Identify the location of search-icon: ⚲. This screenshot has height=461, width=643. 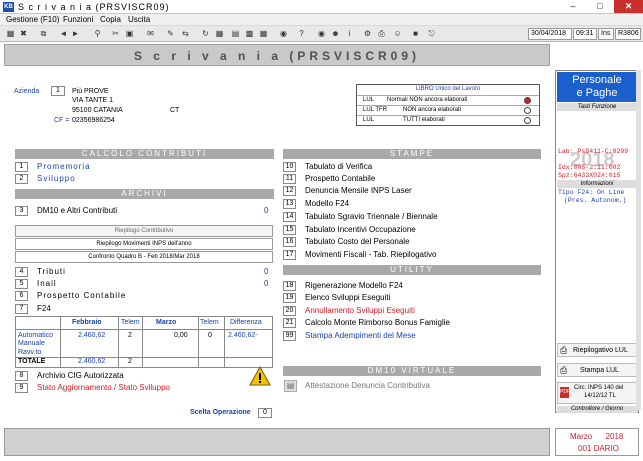
(97, 33).